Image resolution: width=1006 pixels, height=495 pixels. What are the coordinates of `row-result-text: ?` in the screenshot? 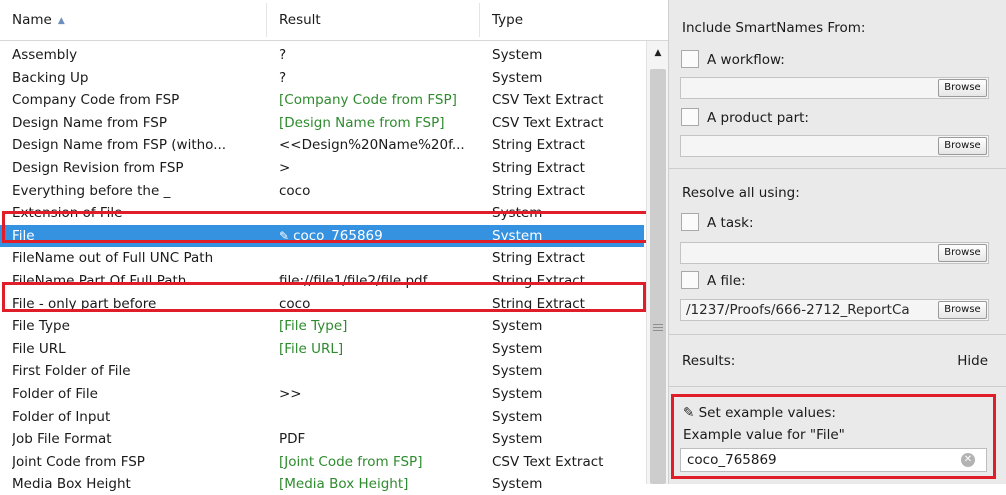 It's located at (283, 55).